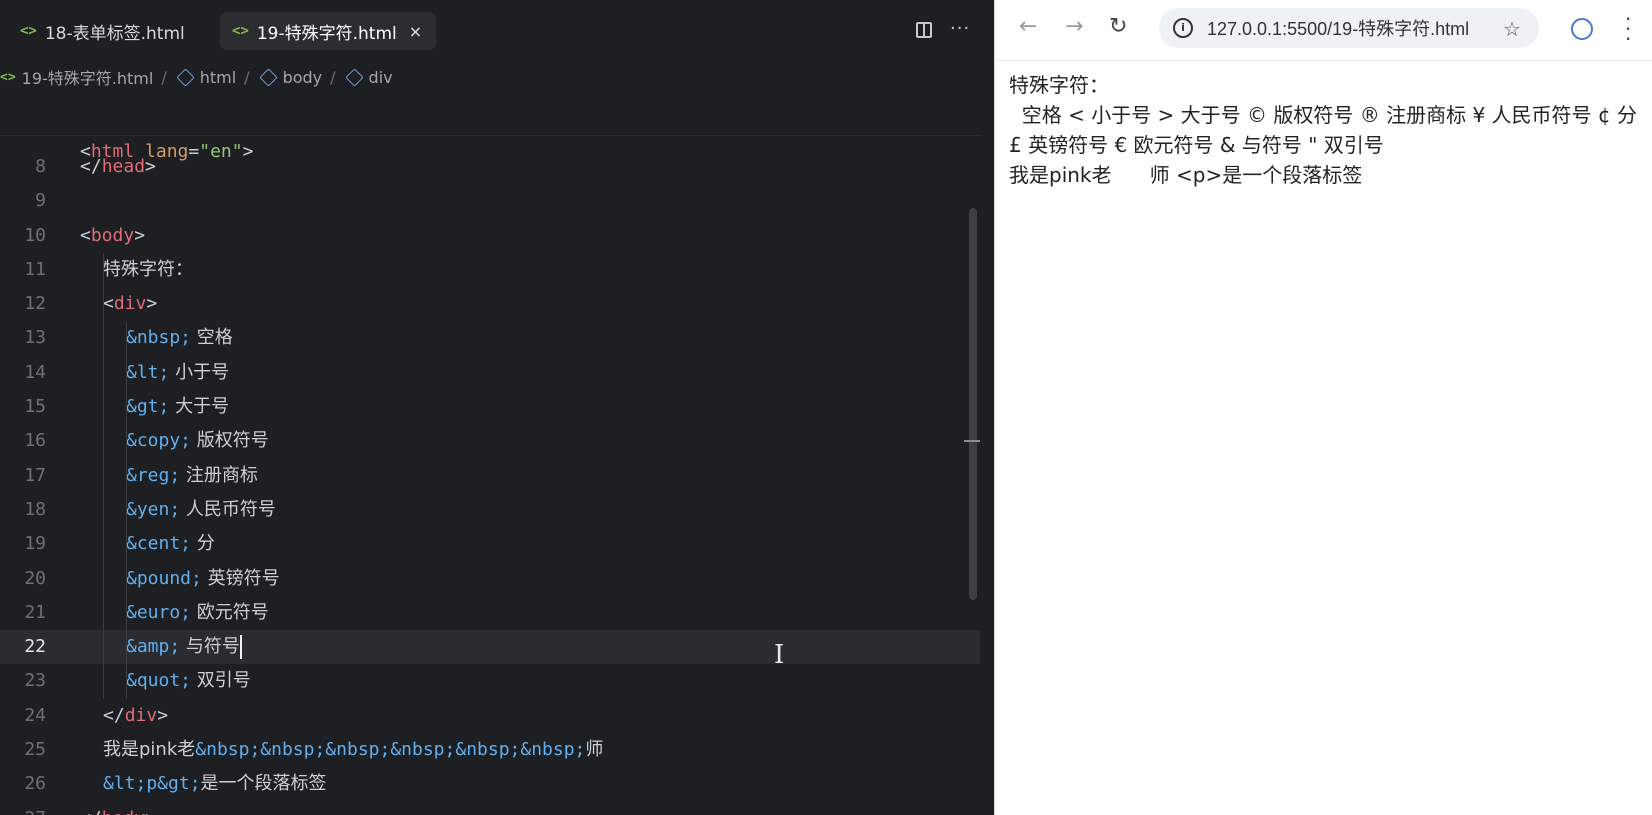  What do you see at coordinates (179, 338) in the screenshot?
I see `line-text: &nbsp; 空格` at bounding box center [179, 338].